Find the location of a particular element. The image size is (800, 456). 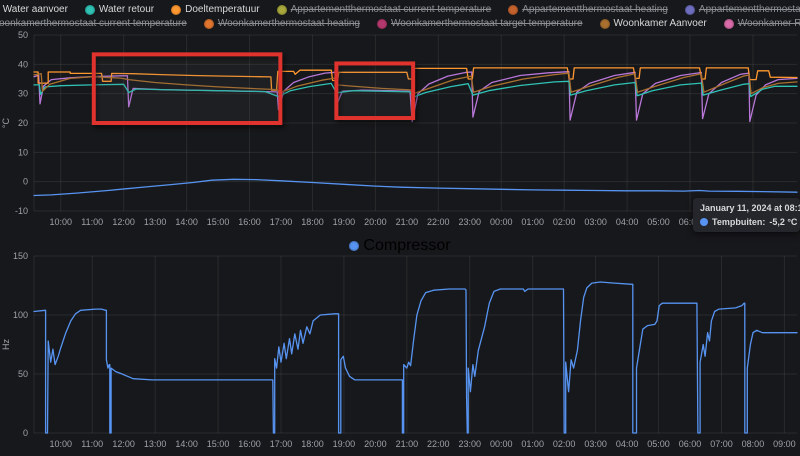

svg-text: 40 is located at coordinates (23, 64).